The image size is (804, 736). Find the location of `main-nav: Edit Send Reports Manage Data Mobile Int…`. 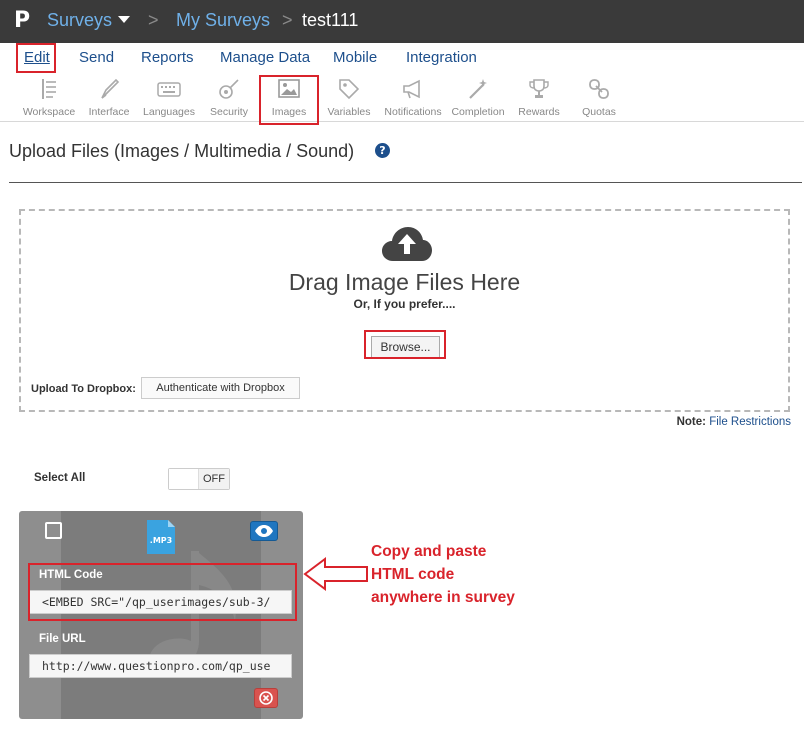

main-nav: Edit Send Reports Manage Data Mobile Int… is located at coordinates (402, 58).